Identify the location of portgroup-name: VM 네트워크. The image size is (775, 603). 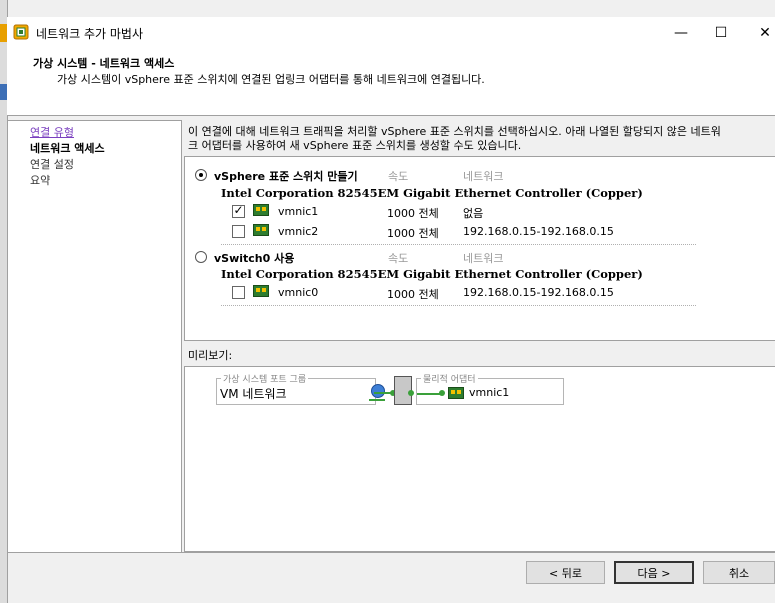
(253, 394).